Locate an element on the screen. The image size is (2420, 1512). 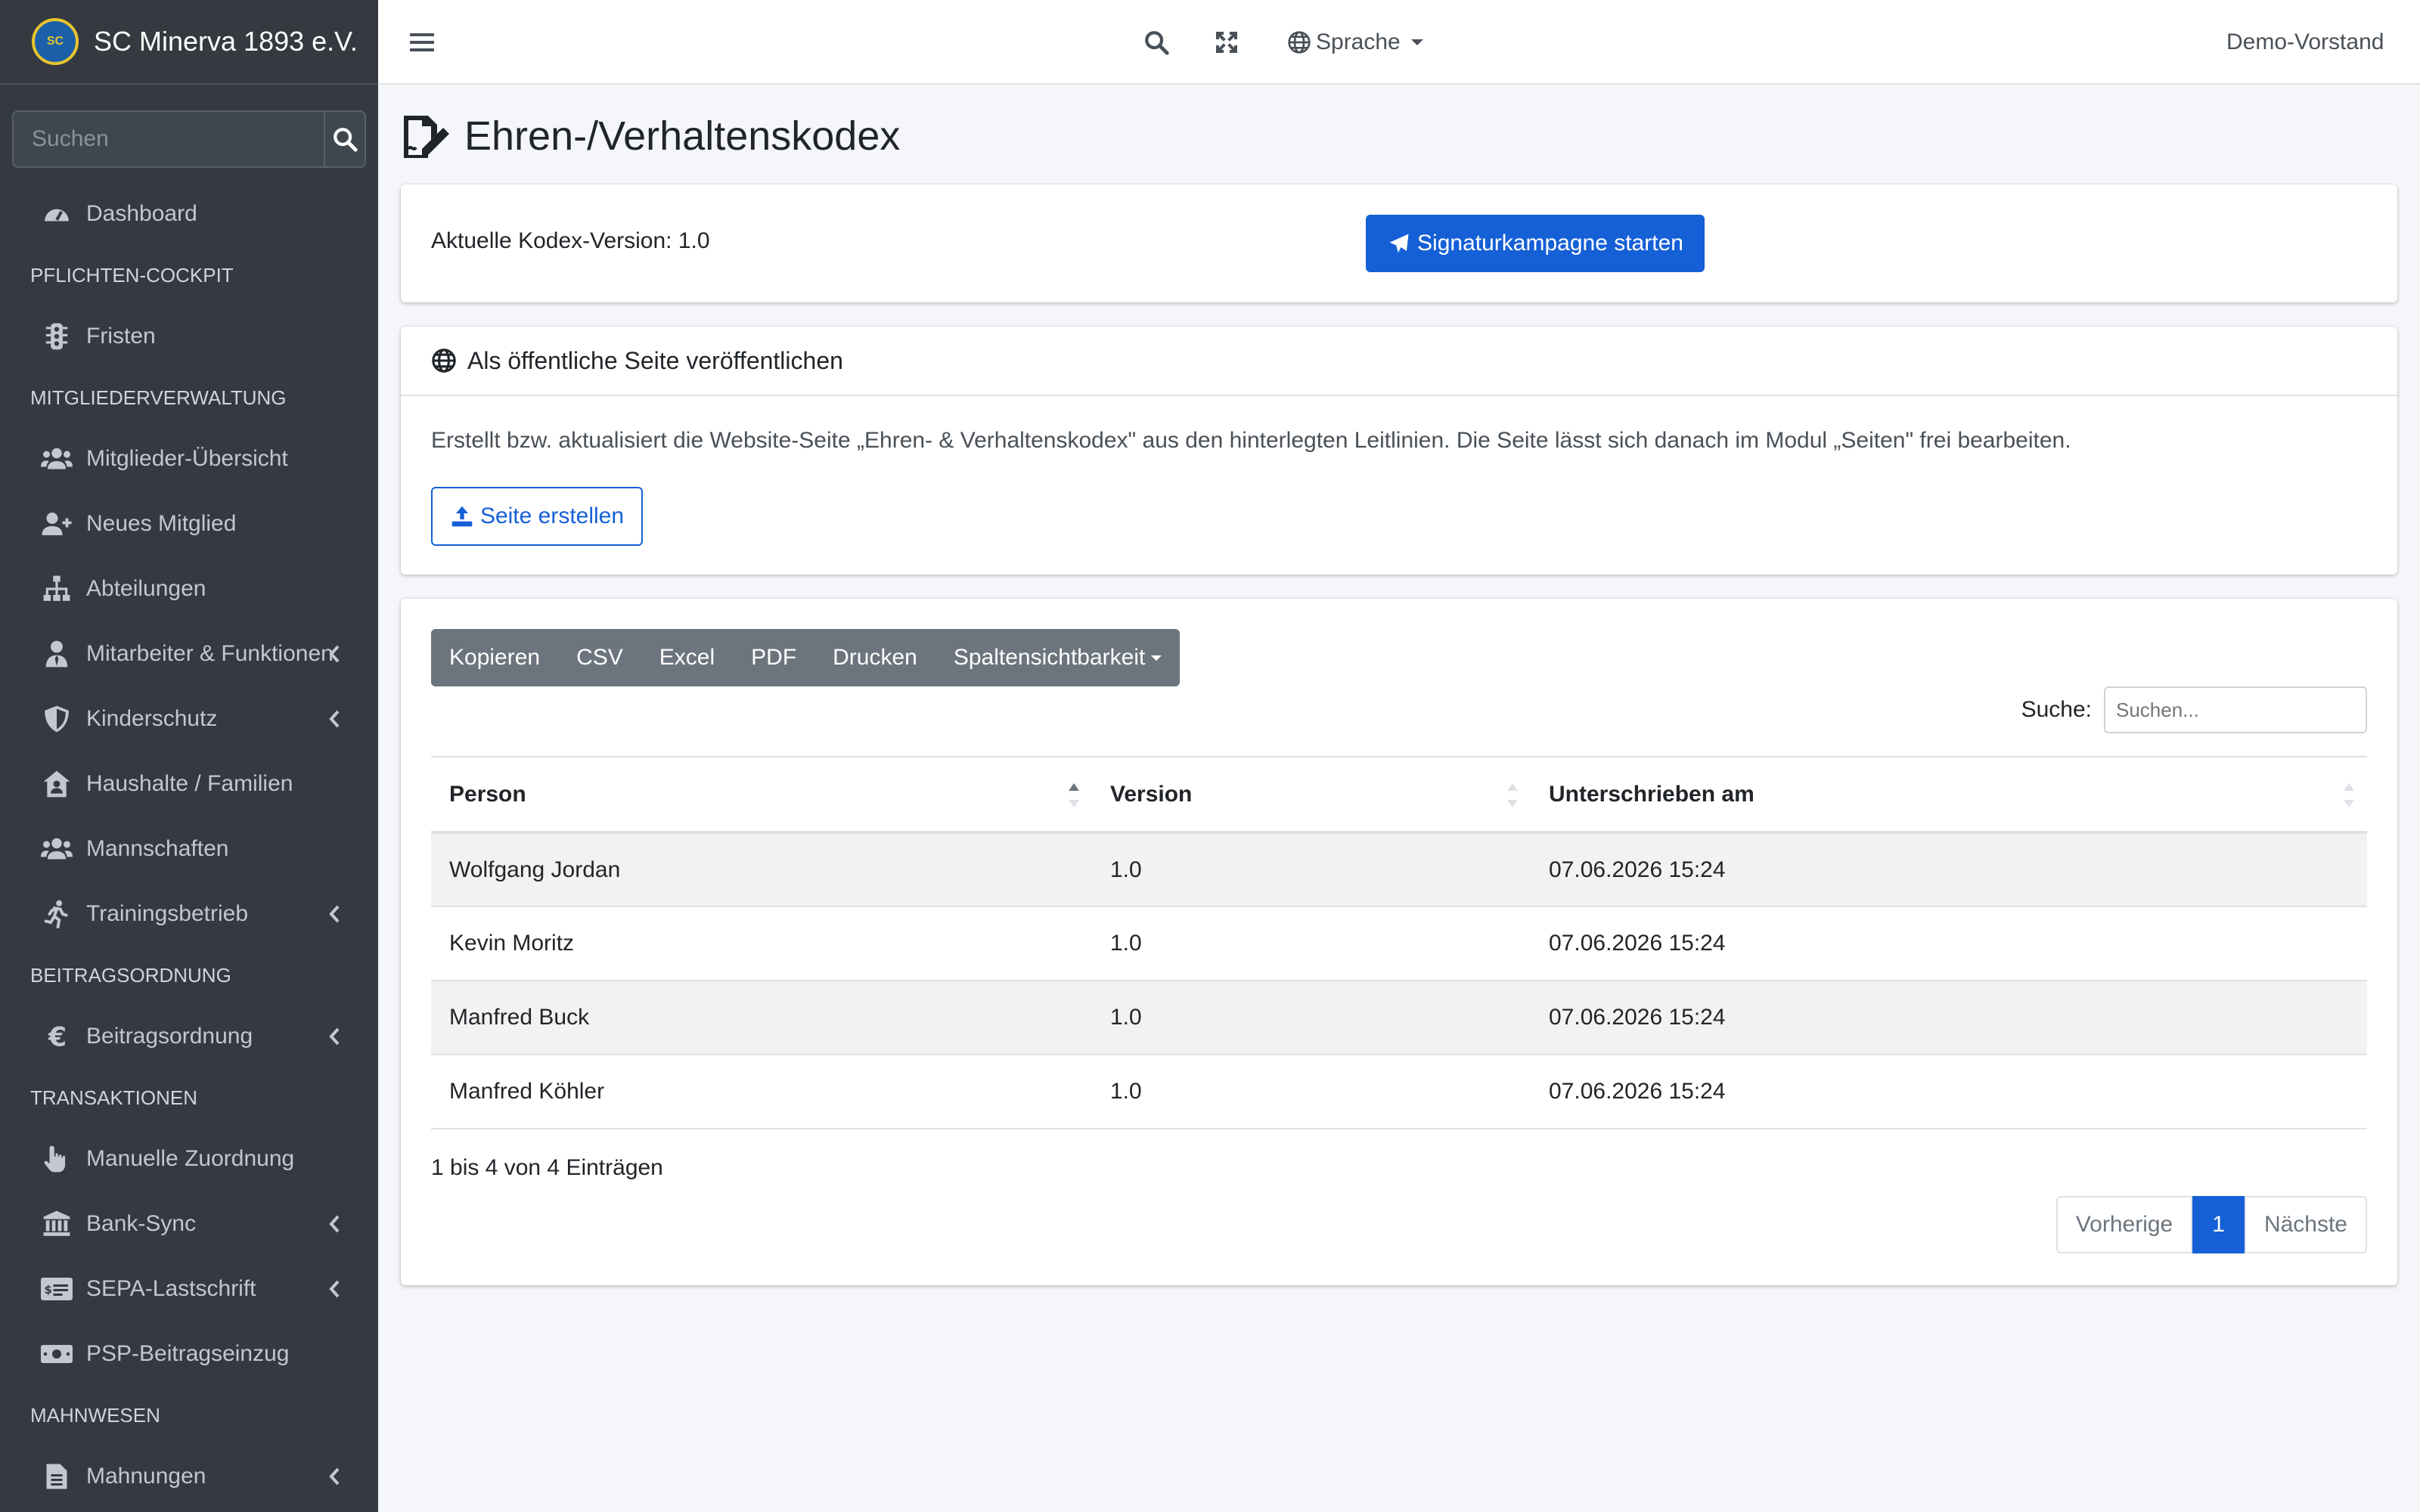
sidebar-item-mahnungen: Mahnungen is located at coordinates (189, 1476).